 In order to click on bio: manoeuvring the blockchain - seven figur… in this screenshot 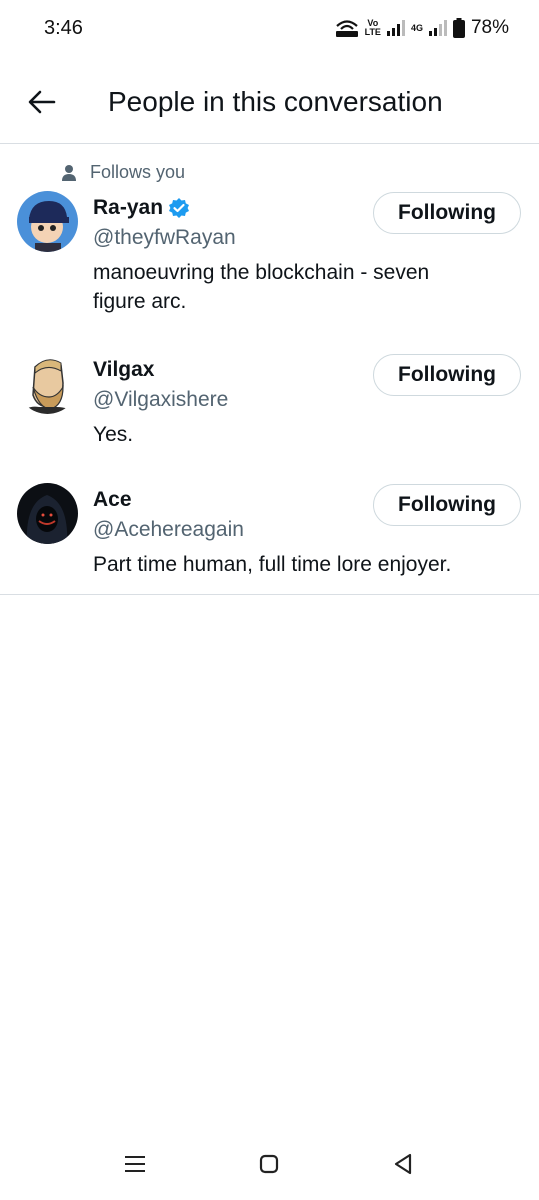, I will do `click(261, 287)`.